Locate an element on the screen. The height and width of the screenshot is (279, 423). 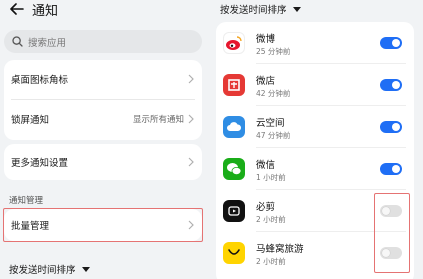
app-name: 马蜂窝旅游 is located at coordinates (280, 249).